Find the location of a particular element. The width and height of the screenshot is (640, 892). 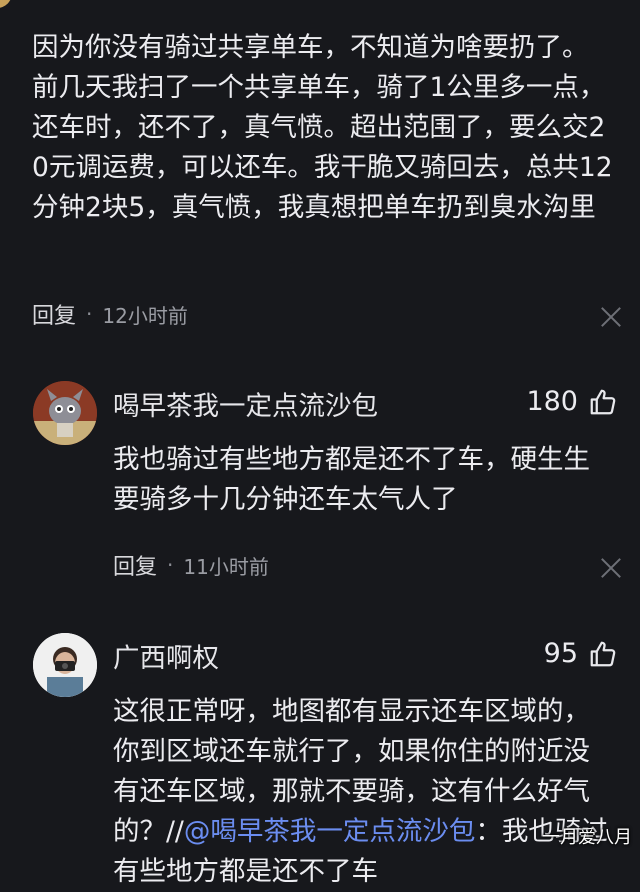

like-count: 180 is located at coordinates (572, 401).